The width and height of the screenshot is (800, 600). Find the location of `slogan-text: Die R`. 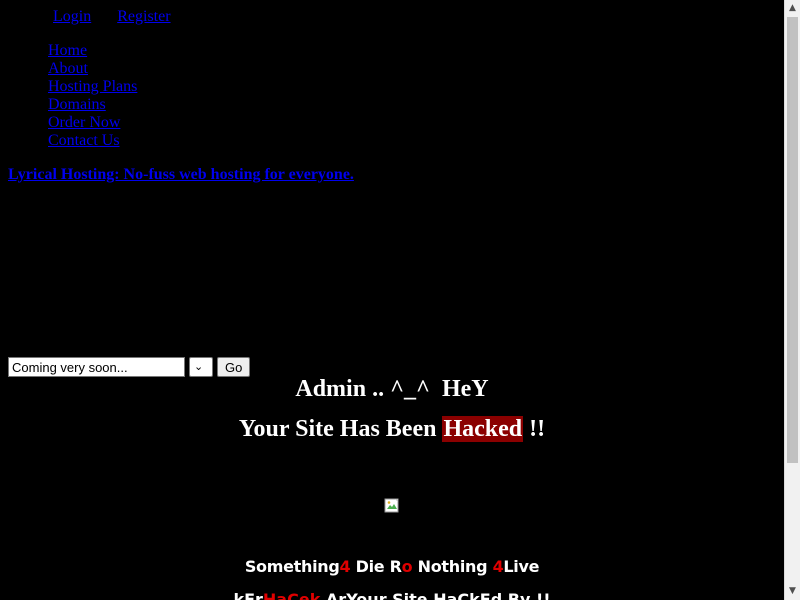

slogan-text: Die R is located at coordinates (376, 566).